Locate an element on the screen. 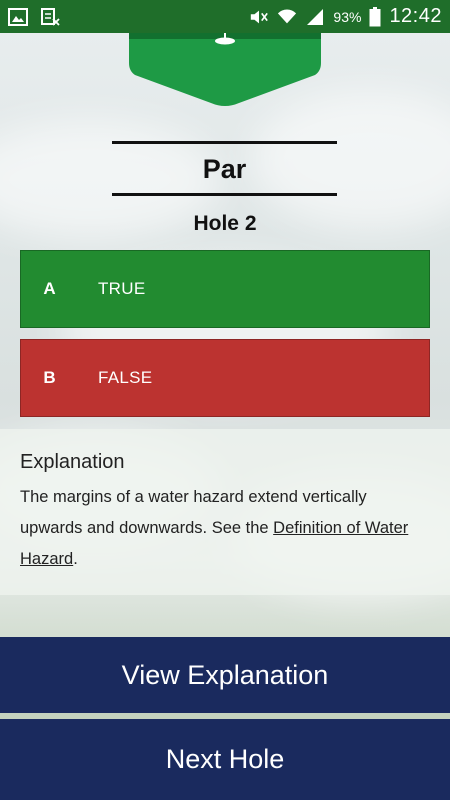 Image resolution: width=450 pixels, height=800 pixels. title-rule-bottom is located at coordinates (224, 194).